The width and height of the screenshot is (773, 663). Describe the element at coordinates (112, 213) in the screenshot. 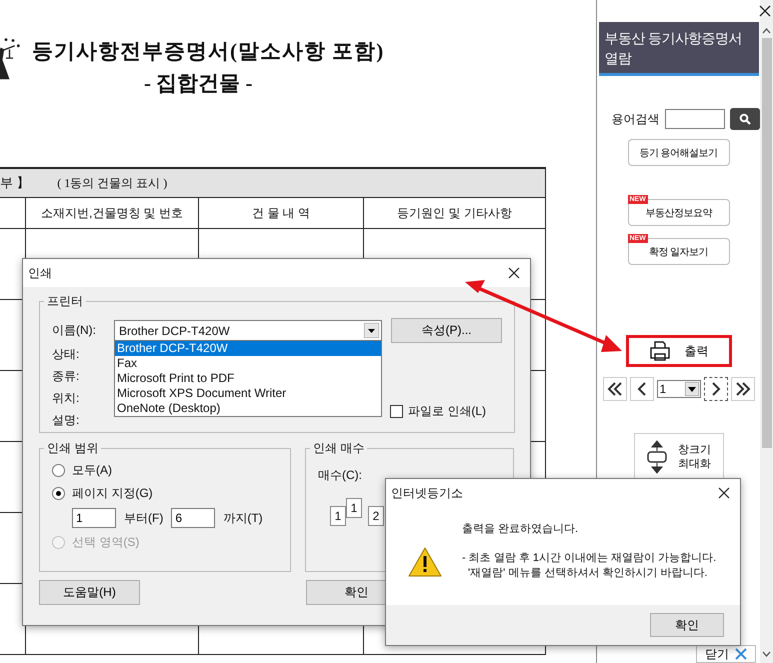

I see `column-header: 소재지번,건물명칭 및 번호` at that location.